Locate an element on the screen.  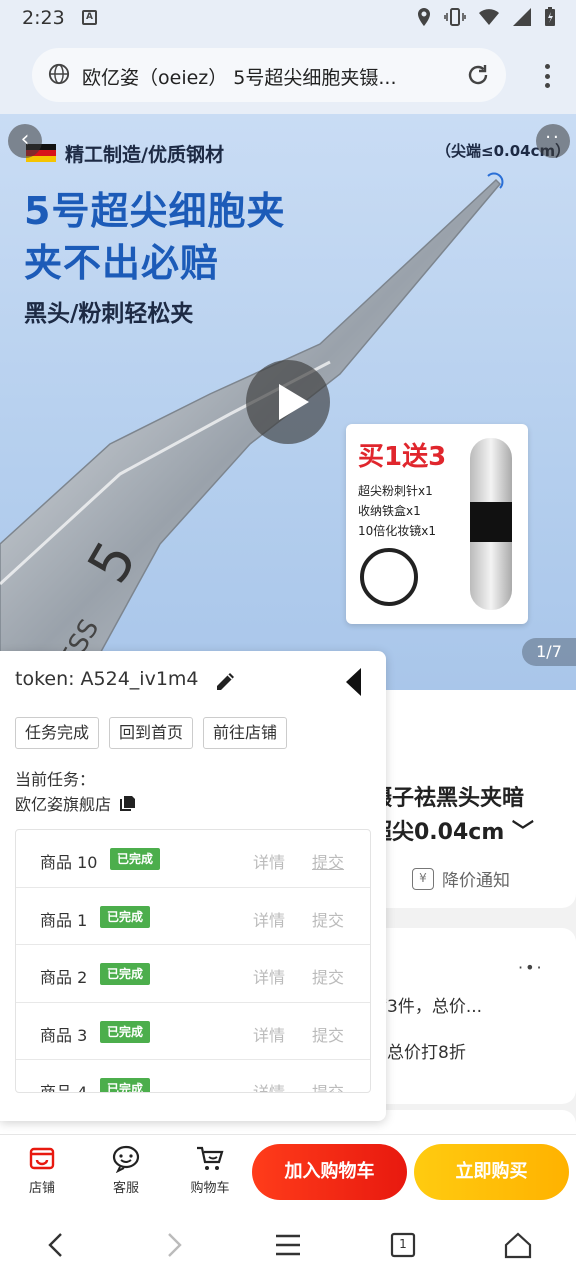
task-item-row: 商品 10 已完成 详情 提交 is located at coordinates (193, 859).